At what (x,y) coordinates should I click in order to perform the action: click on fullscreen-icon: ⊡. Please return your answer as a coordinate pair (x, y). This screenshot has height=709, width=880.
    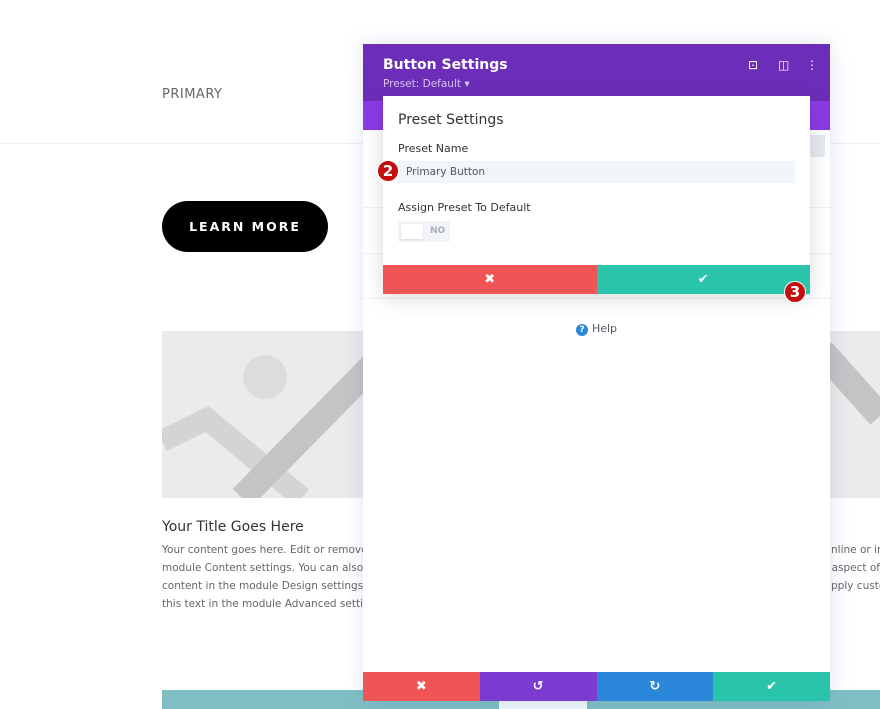
    Looking at the image, I should click on (753, 65).